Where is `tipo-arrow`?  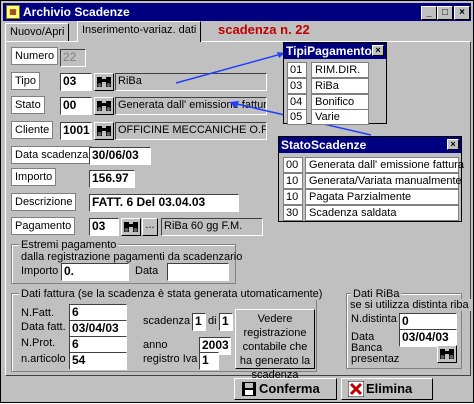 tipo-arrow is located at coordinates (230, 68).